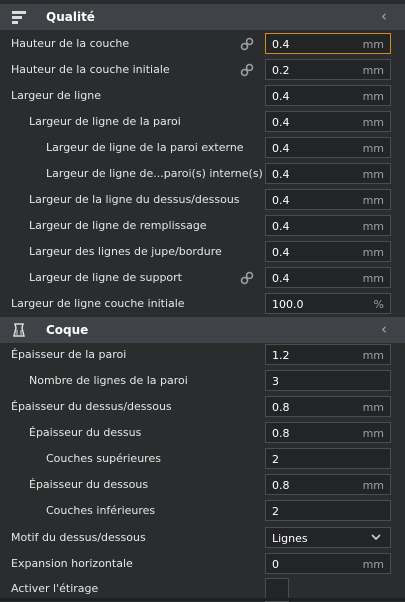 This screenshot has width=405, height=602. Describe the element at coordinates (105, 121) in the screenshot. I see `setting-label: Largeur de ligne de la paroi` at that location.